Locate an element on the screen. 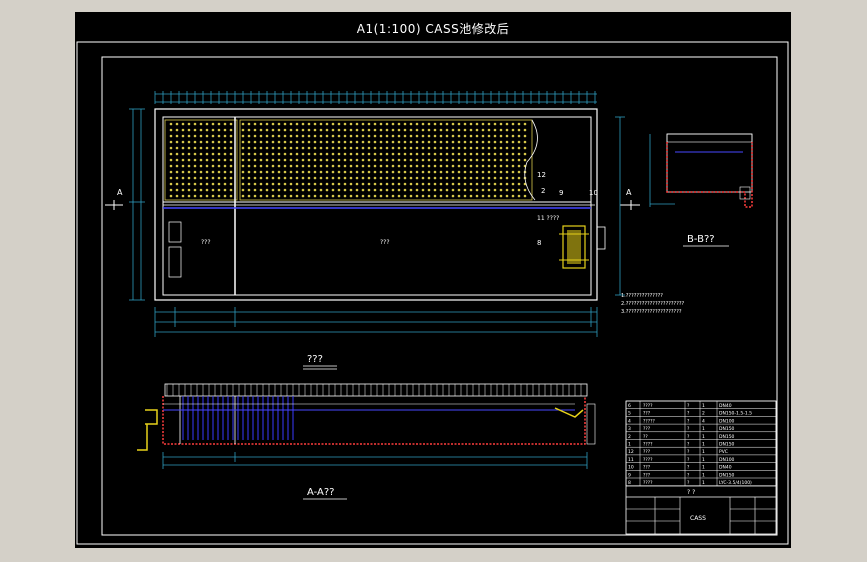 The height and width of the screenshot is (562, 867). left-dimensions is located at coordinates (137, 204).